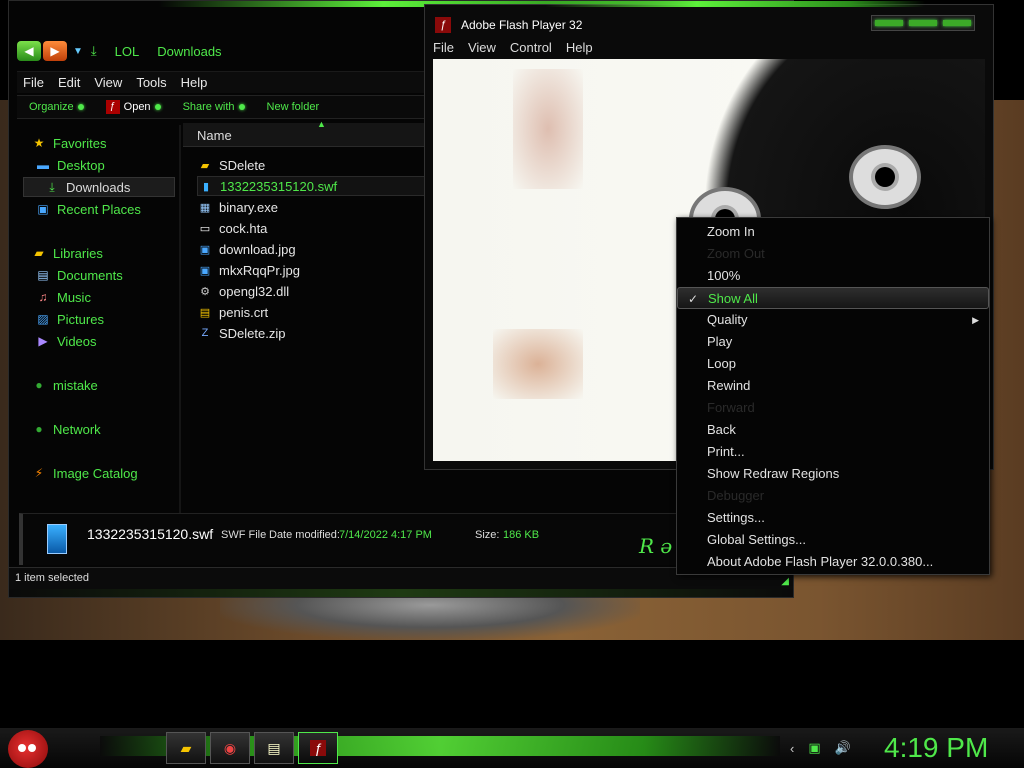  What do you see at coordinates (833, 232) in the screenshot?
I see `ctx-zoom-in: Zoom In` at bounding box center [833, 232].